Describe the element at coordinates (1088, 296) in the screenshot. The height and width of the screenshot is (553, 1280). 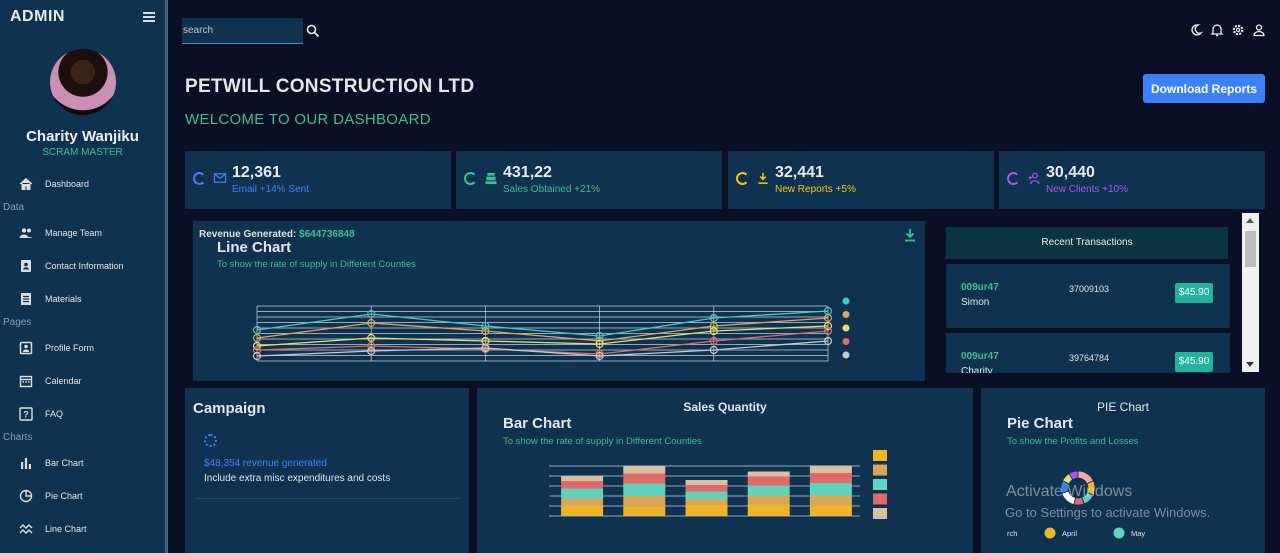
I see `transaction-item: 009ur47 Simon 37009103 $45.90` at that location.